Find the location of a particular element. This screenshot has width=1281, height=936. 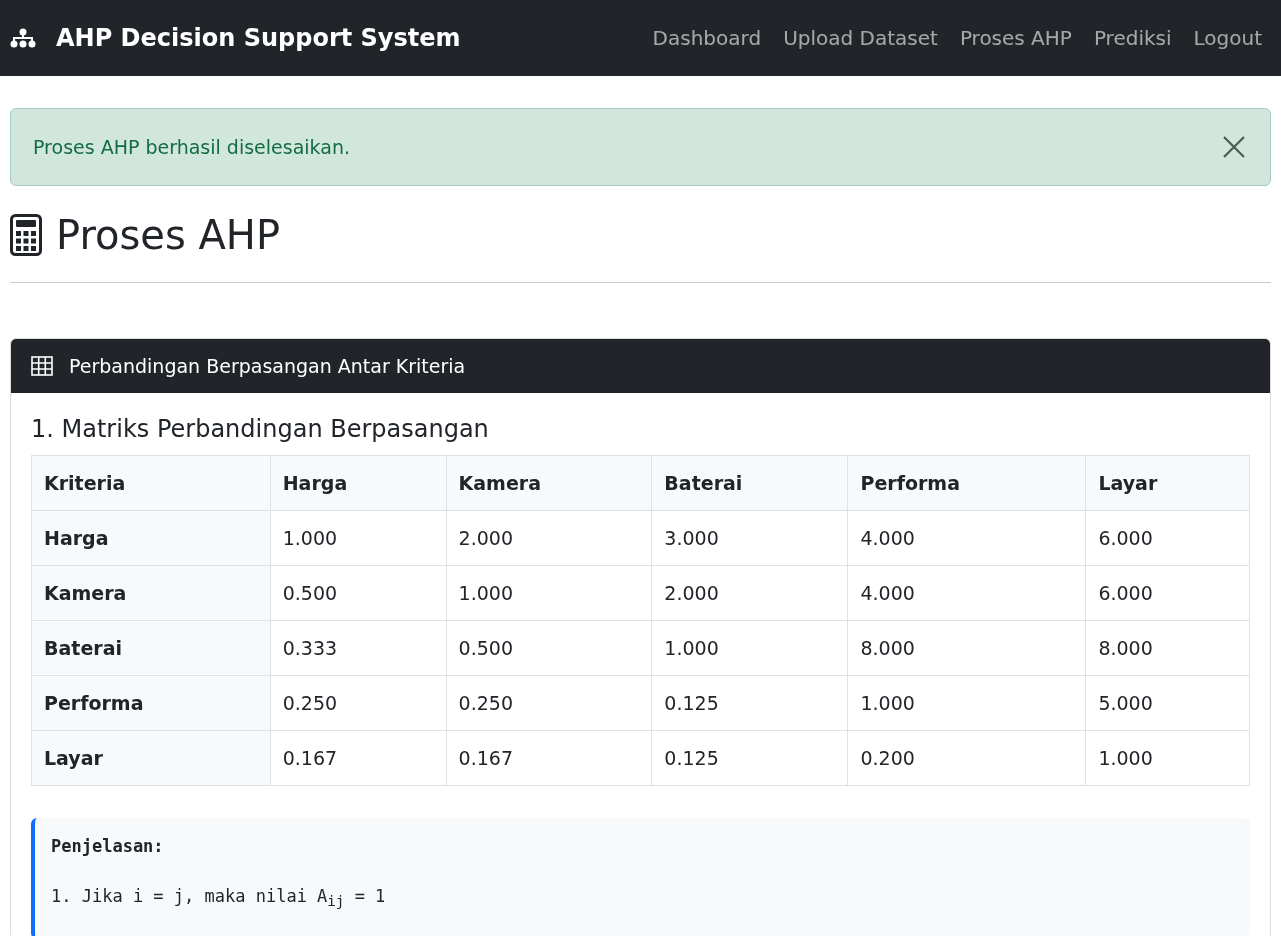

column-header: Performa is located at coordinates (966, 483).